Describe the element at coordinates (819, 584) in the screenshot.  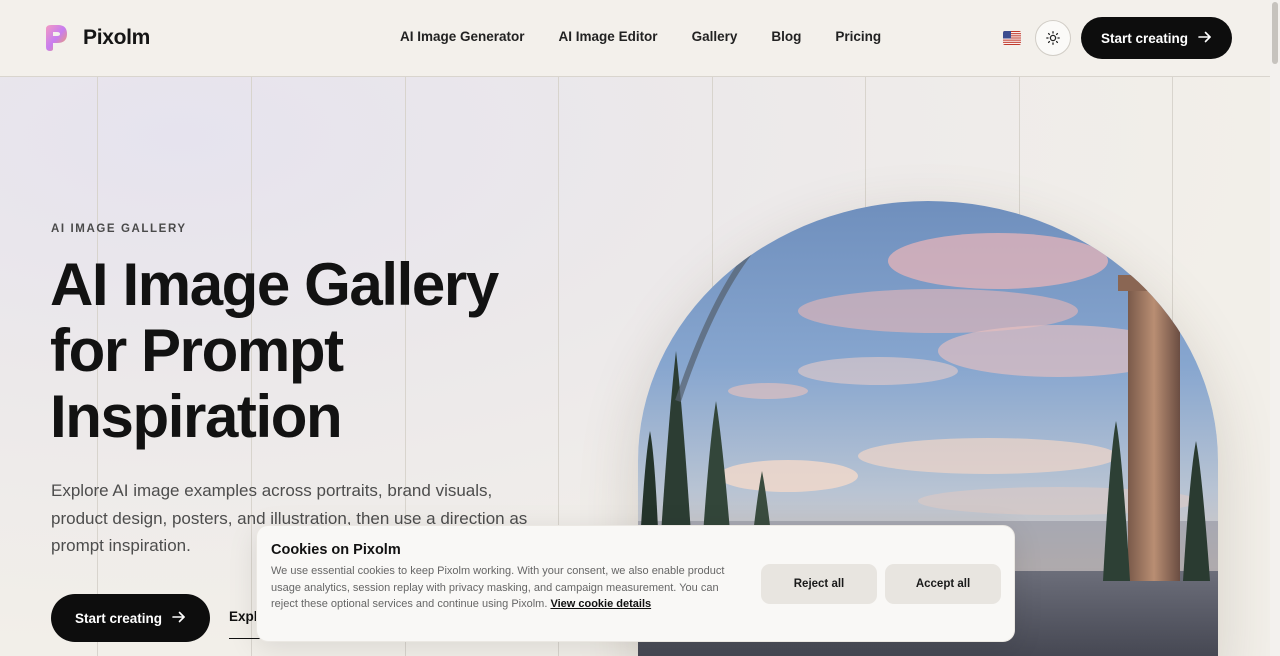
I see `reject-all-button: Reject all` at that location.